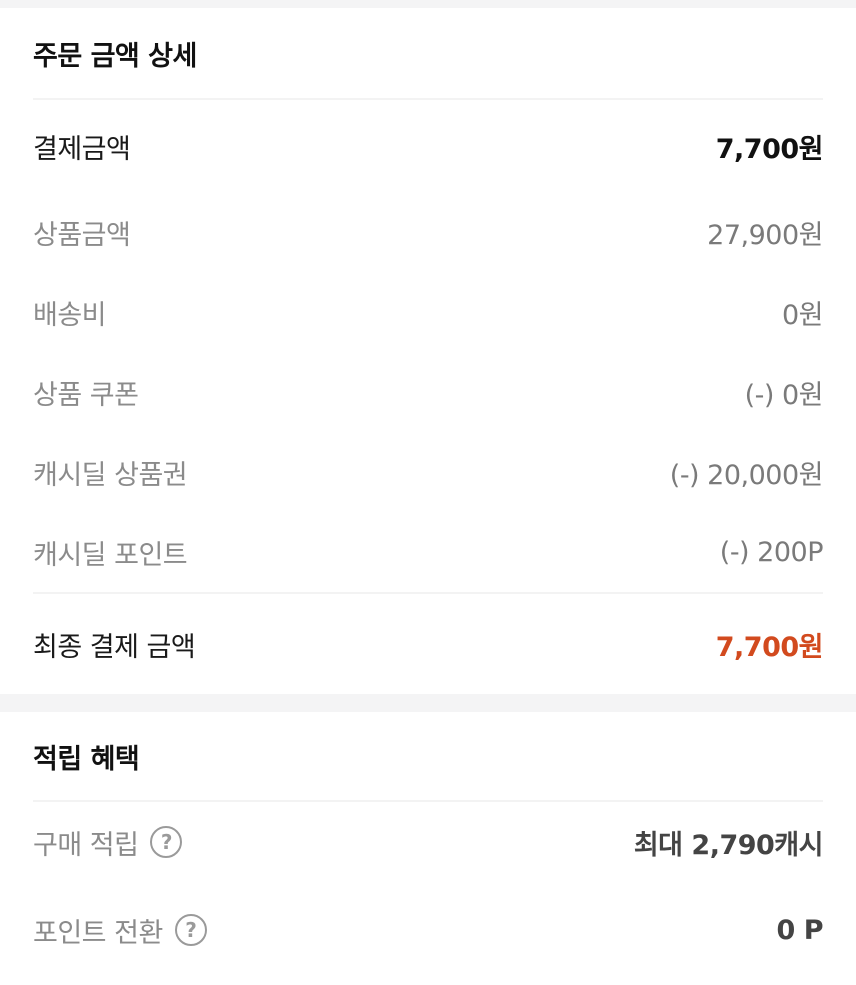  What do you see at coordinates (70, 315) in the screenshot?
I see `shipping-fee-label: 배송비` at bounding box center [70, 315].